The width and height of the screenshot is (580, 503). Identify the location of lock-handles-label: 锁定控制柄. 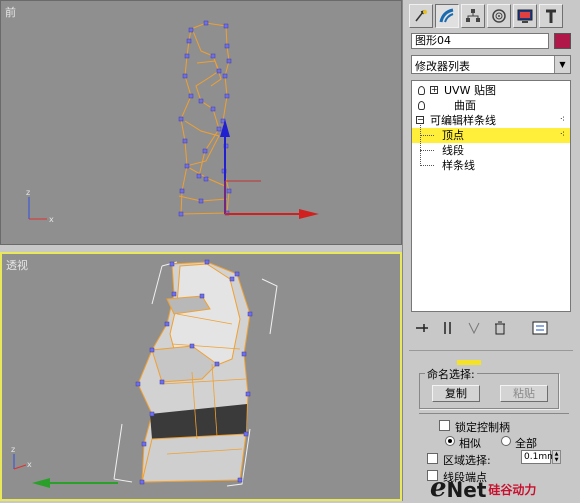
(482, 427).